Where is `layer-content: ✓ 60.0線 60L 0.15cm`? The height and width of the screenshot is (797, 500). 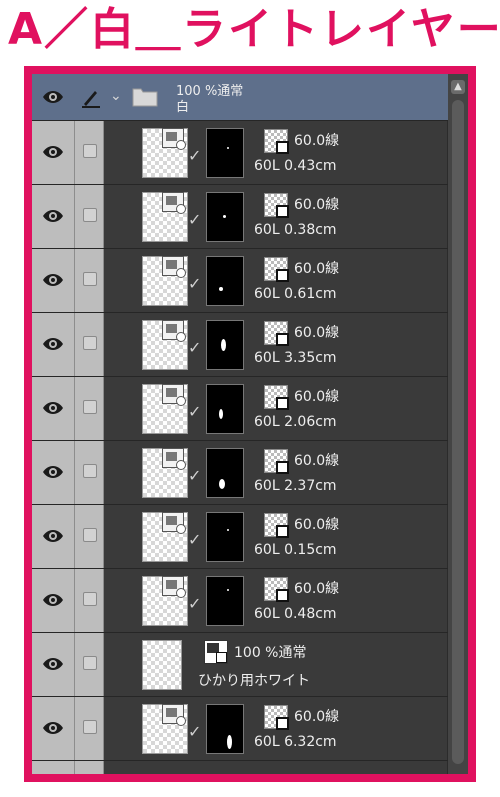
layer-content: ✓ 60.0線 60L 0.15cm is located at coordinates (276, 536).